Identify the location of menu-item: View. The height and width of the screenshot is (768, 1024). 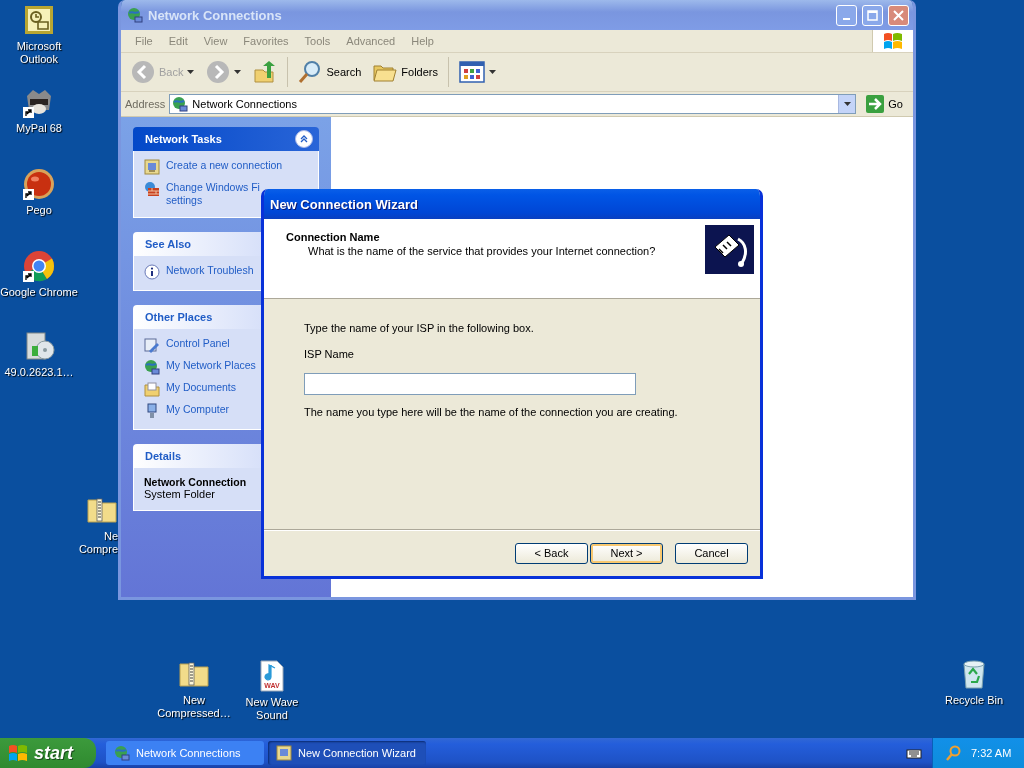
(215, 41).